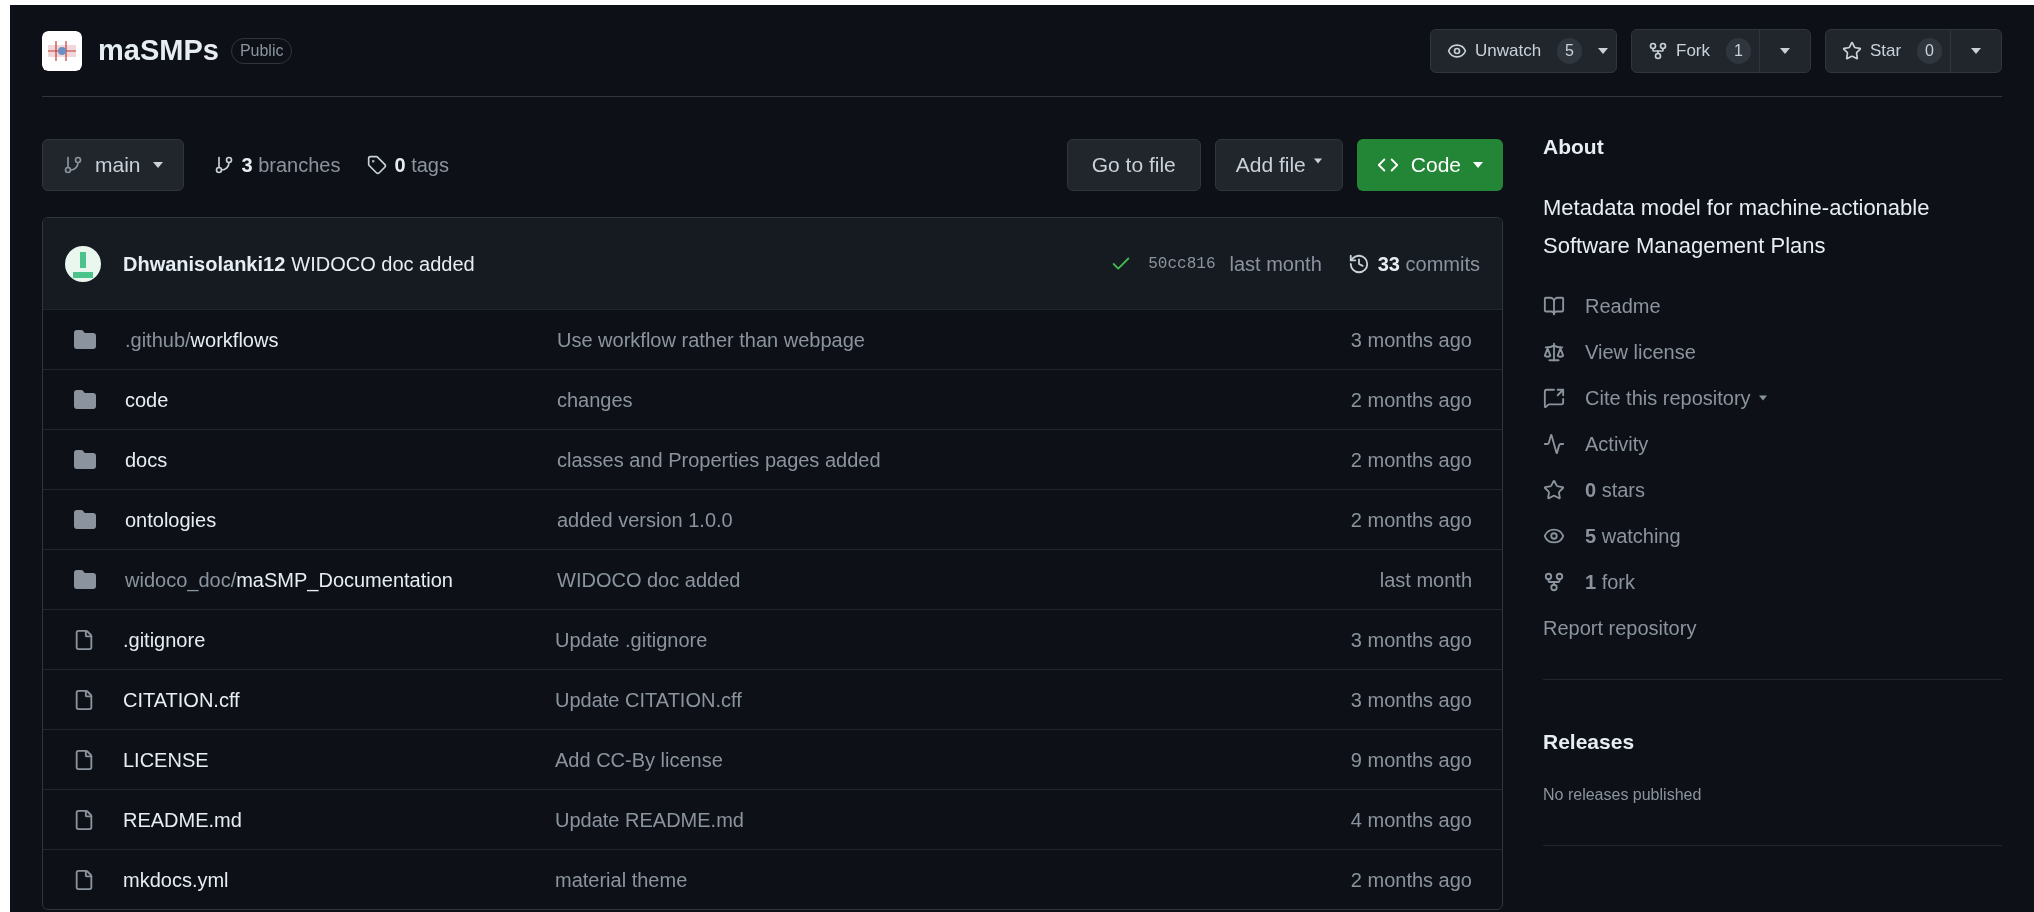 This screenshot has width=2034, height=912. What do you see at coordinates (1182, 263) in the screenshot?
I see `commit-sha: 50cc816` at bounding box center [1182, 263].